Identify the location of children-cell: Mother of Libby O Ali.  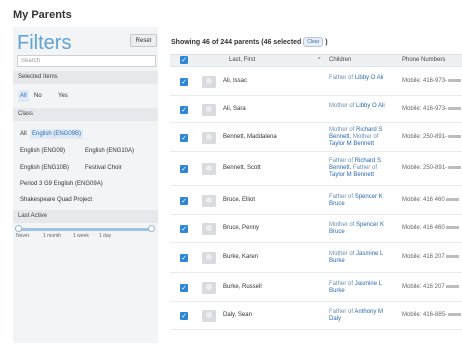
(360, 106).